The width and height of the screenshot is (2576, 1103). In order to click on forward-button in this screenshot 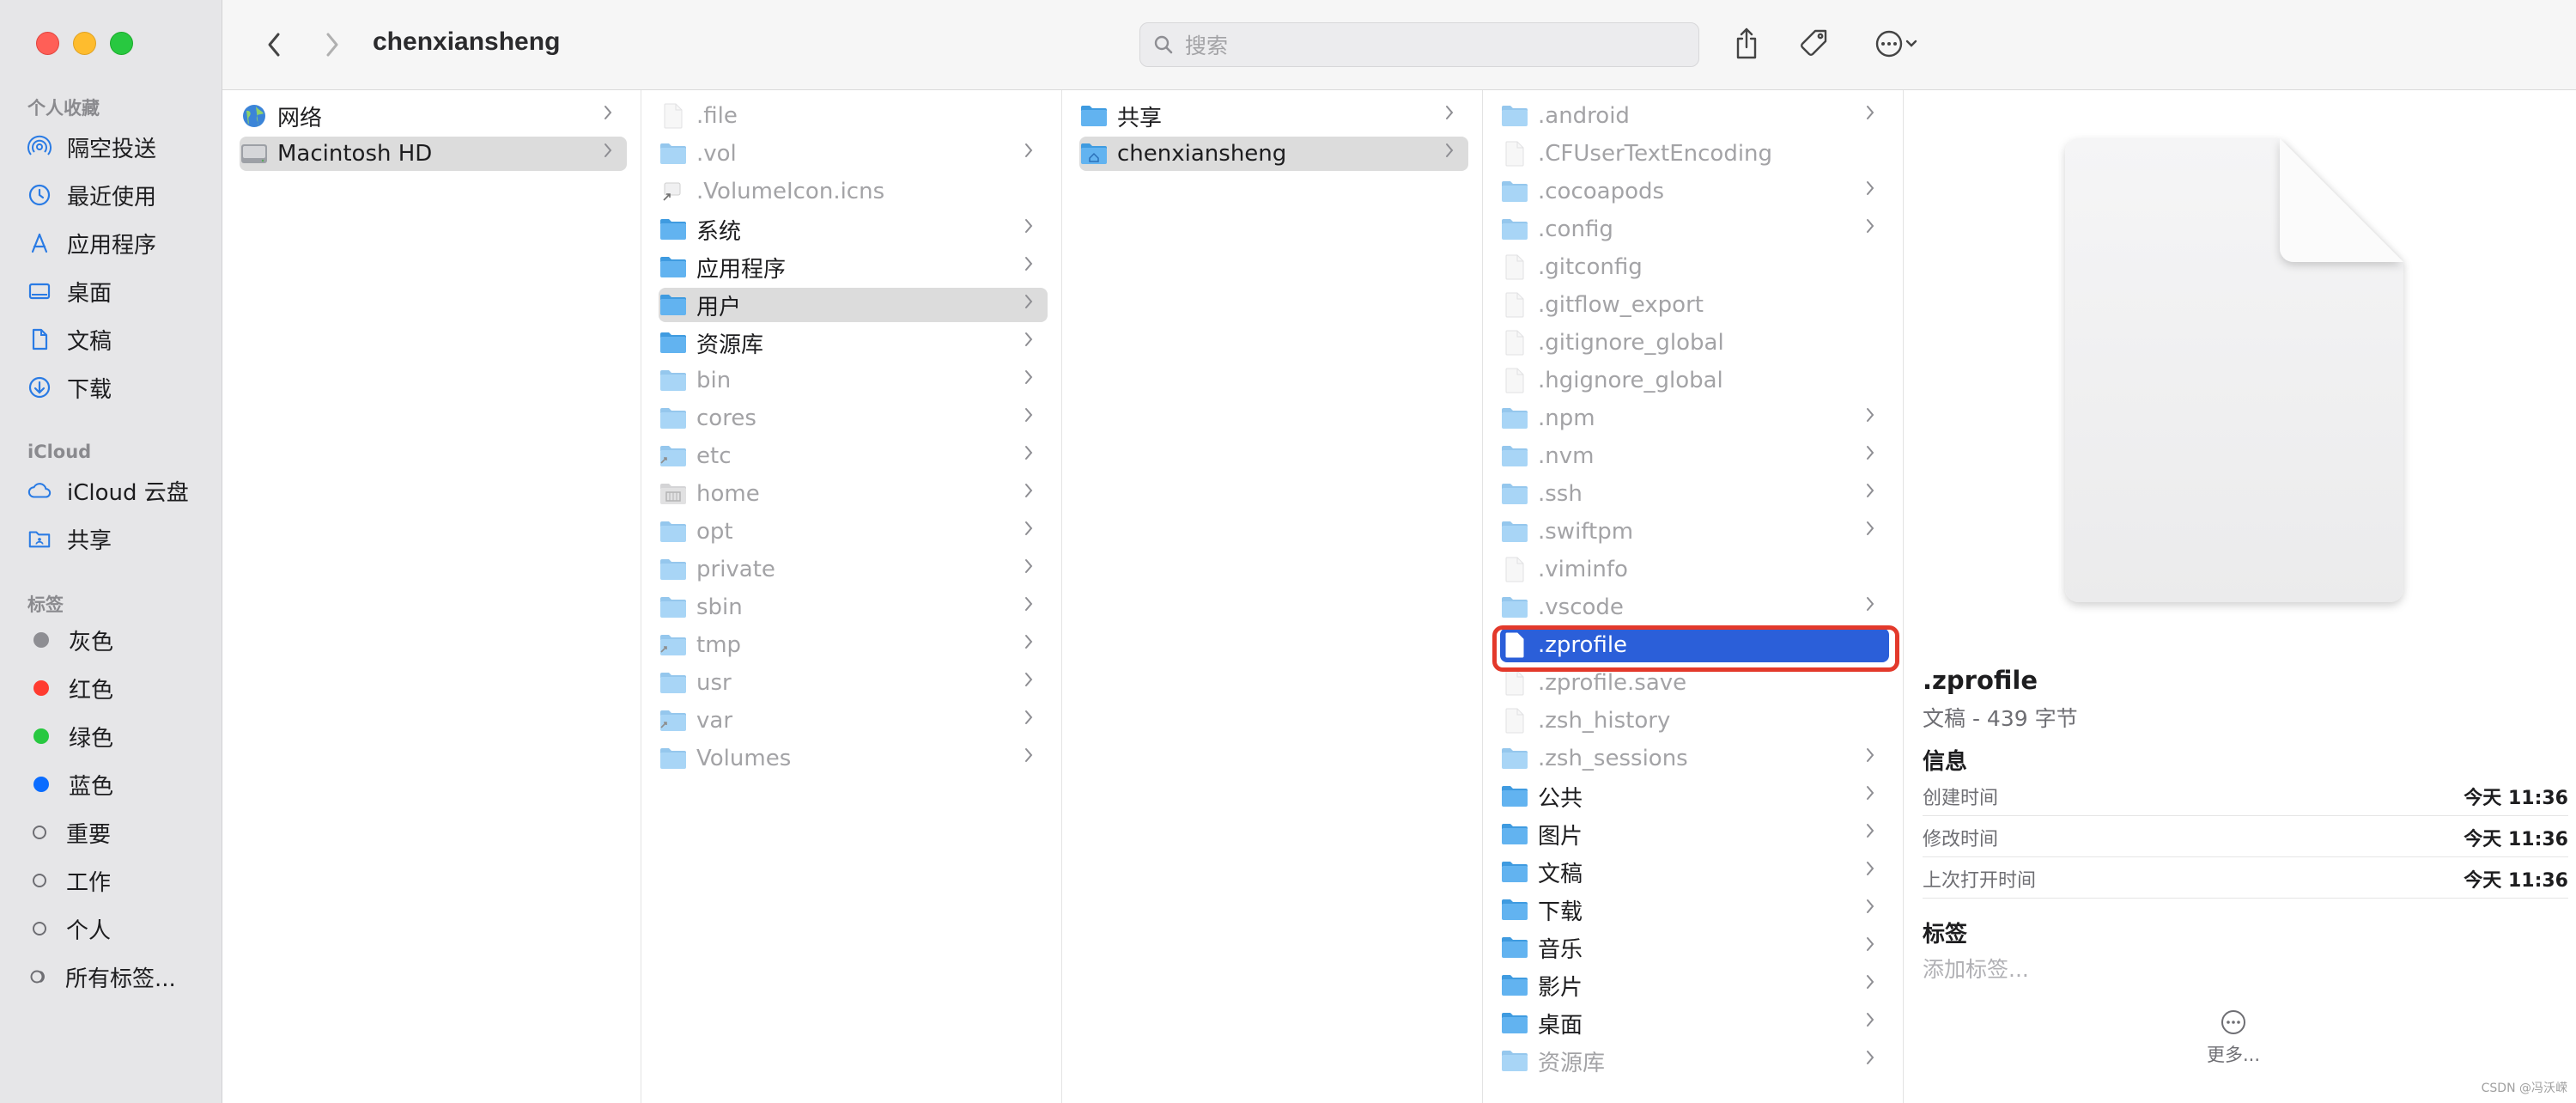, I will do `click(332, 45)`.